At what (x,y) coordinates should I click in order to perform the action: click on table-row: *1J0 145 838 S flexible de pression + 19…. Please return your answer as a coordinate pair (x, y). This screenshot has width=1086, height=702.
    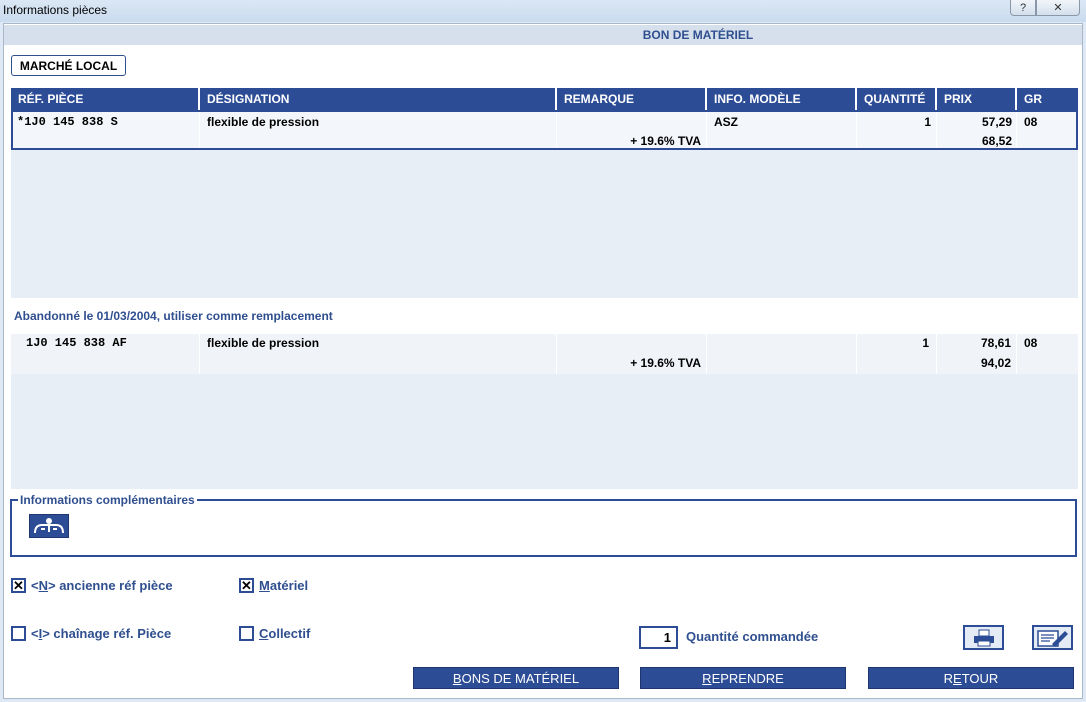
    Looking at the image, I should click on (544, 130).